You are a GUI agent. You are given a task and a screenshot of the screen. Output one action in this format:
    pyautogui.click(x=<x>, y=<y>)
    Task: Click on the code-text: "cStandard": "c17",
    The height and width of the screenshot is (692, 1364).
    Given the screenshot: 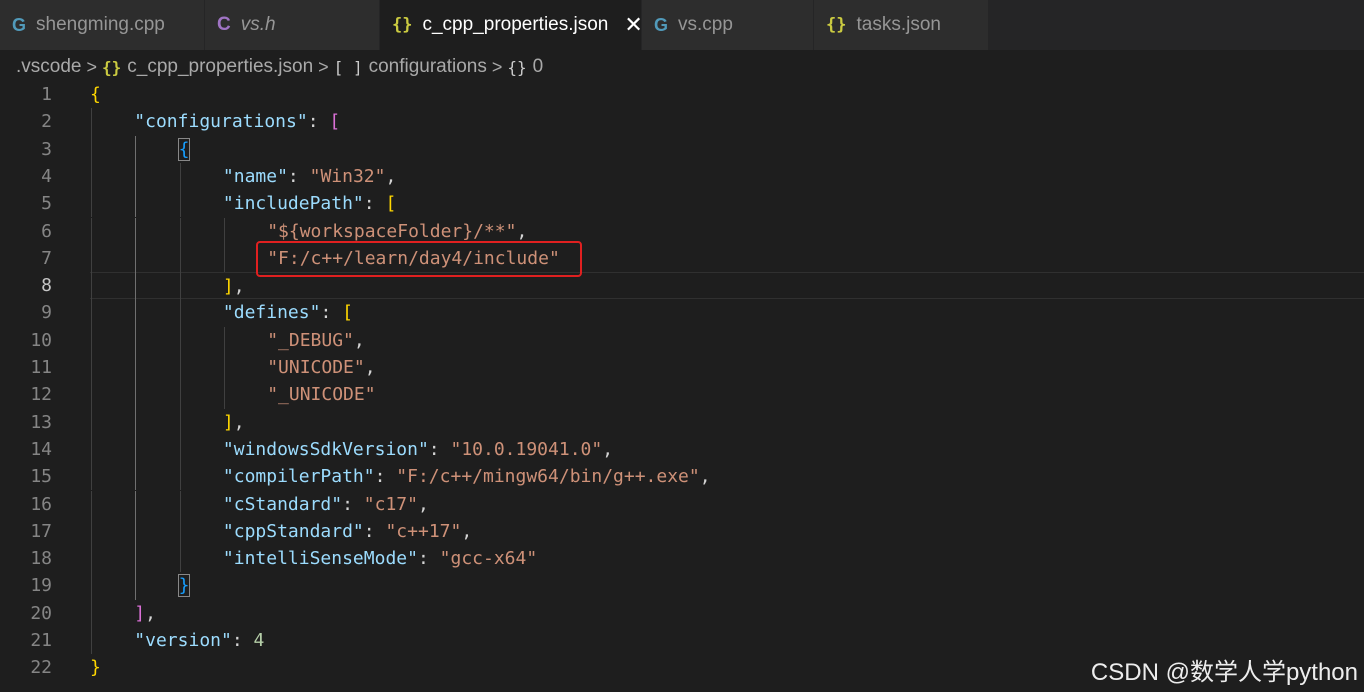 What is the action you would take?
    pyautogui.click(x=259, y=504)
    